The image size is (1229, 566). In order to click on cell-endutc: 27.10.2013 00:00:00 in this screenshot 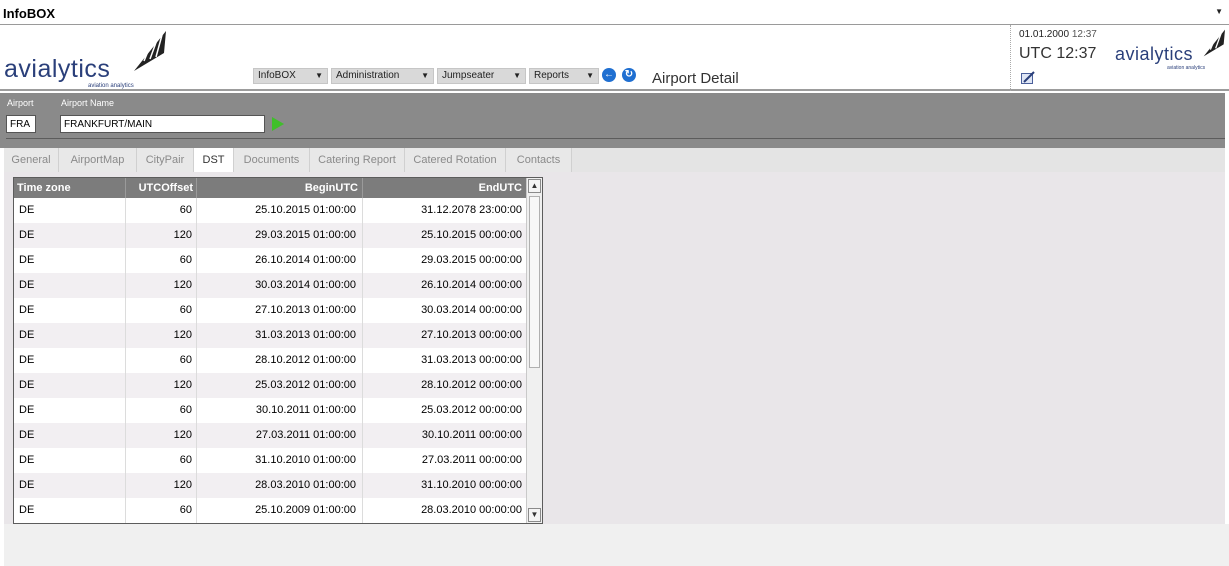, I will do `click(471, 335)`.